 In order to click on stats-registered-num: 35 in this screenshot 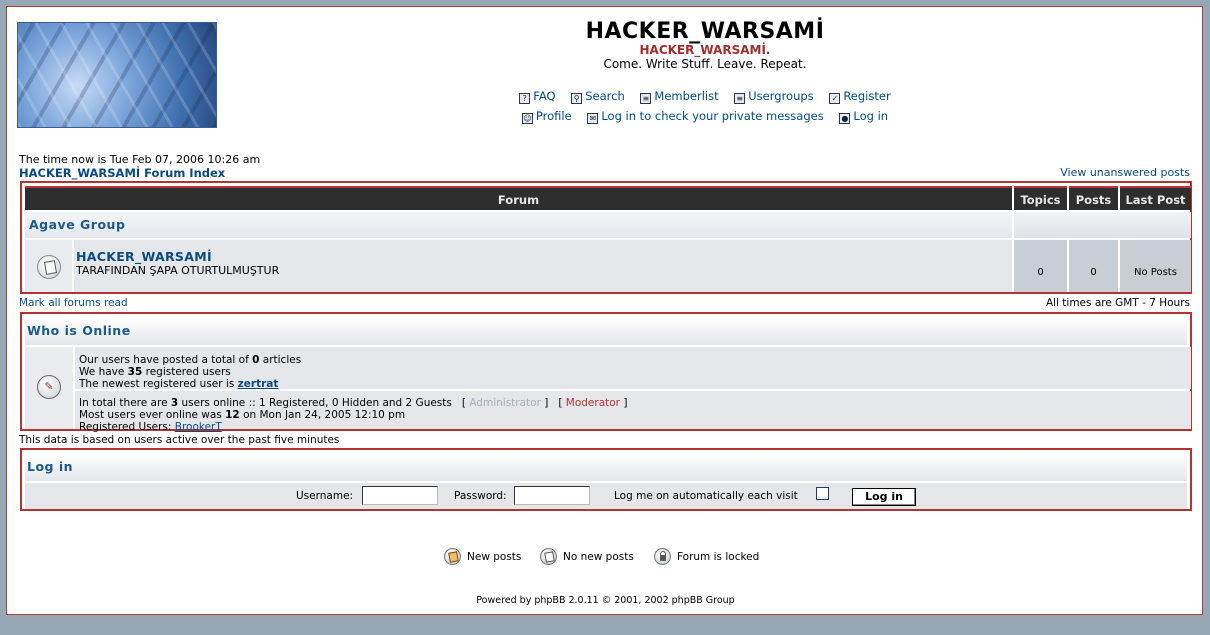, I will do `click(135, 372)`.